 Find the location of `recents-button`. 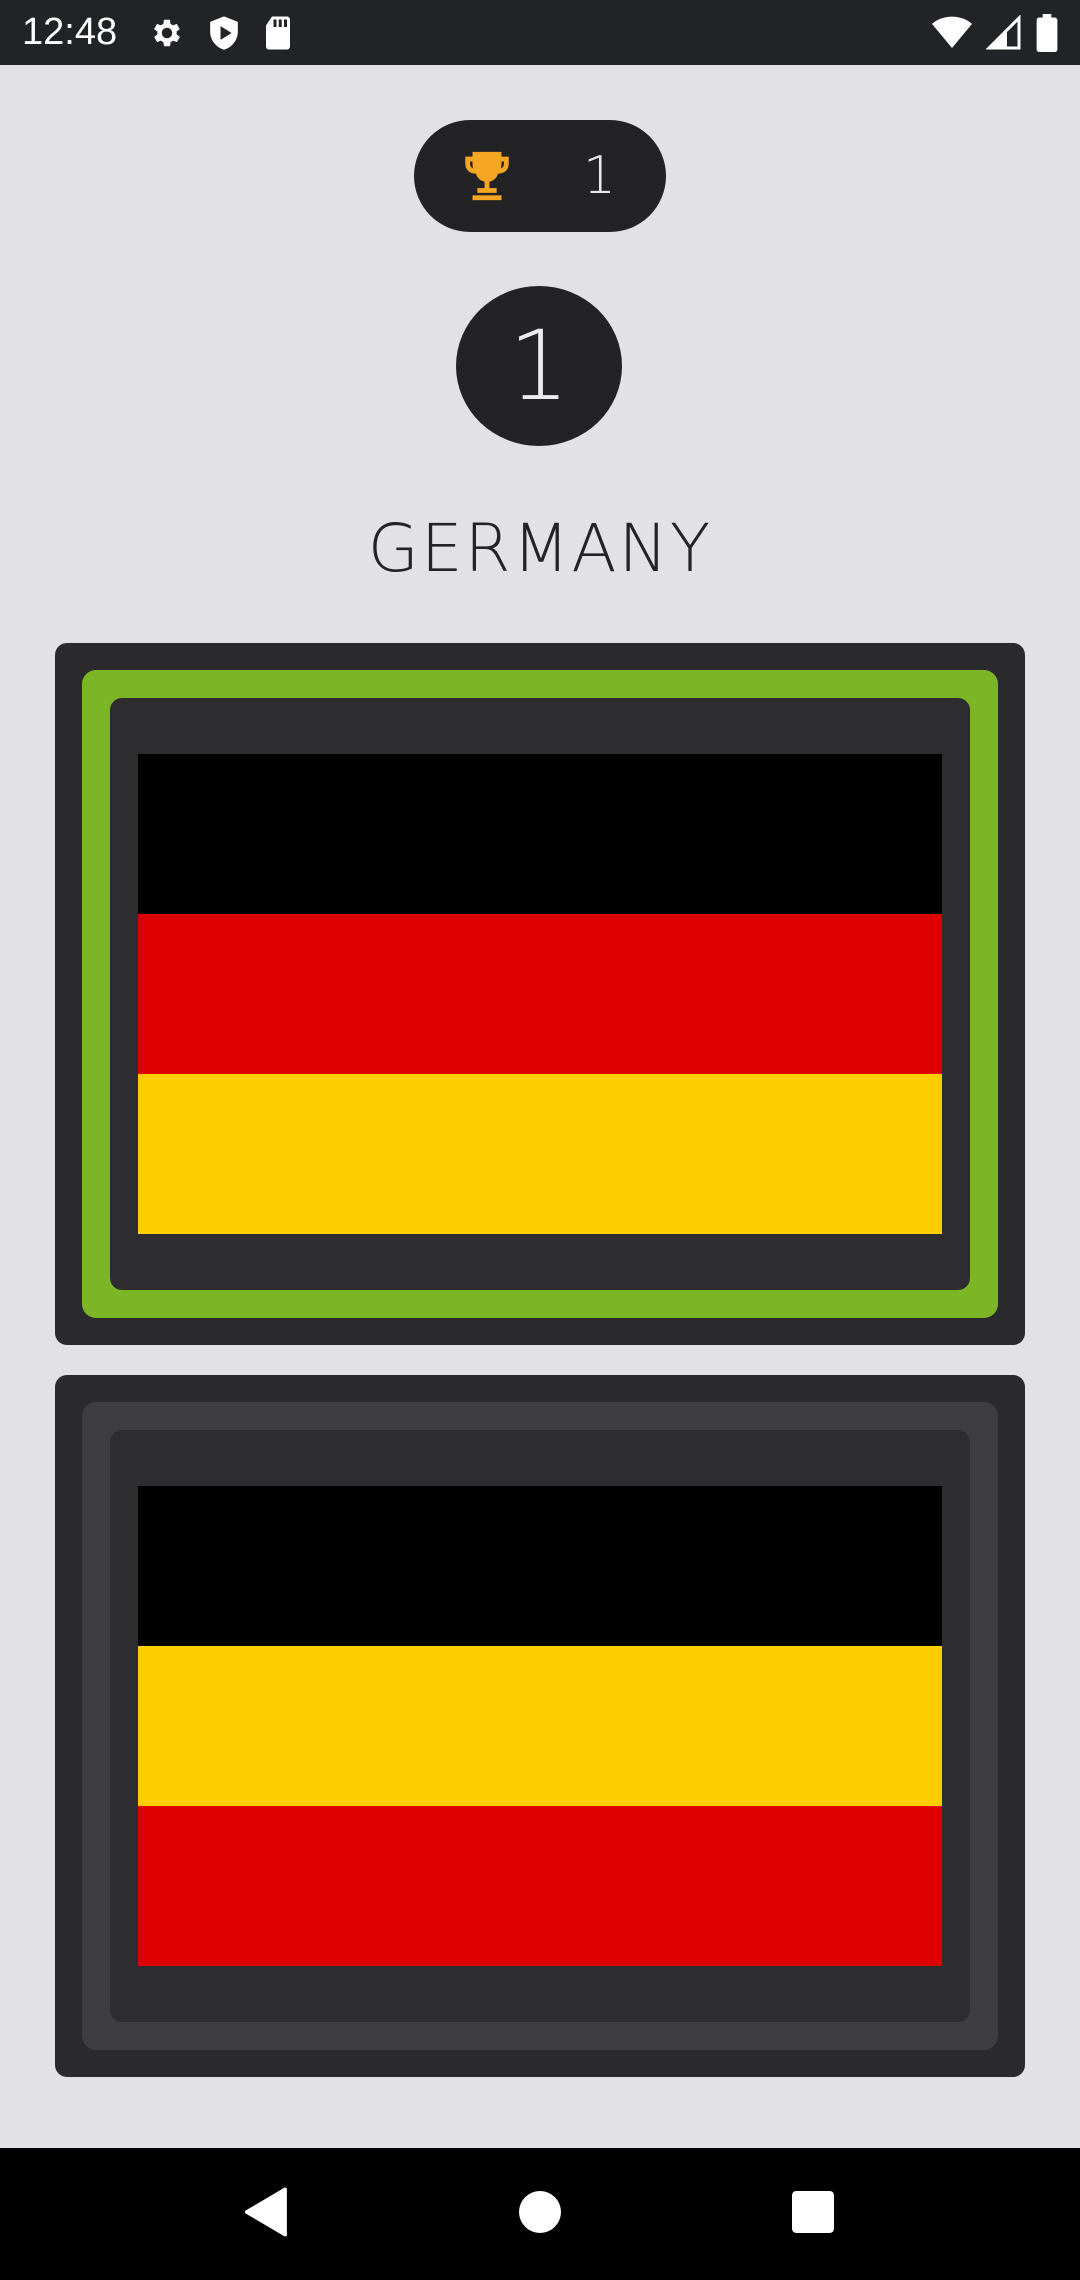

recents-button is located at coordinates (813, 2214).